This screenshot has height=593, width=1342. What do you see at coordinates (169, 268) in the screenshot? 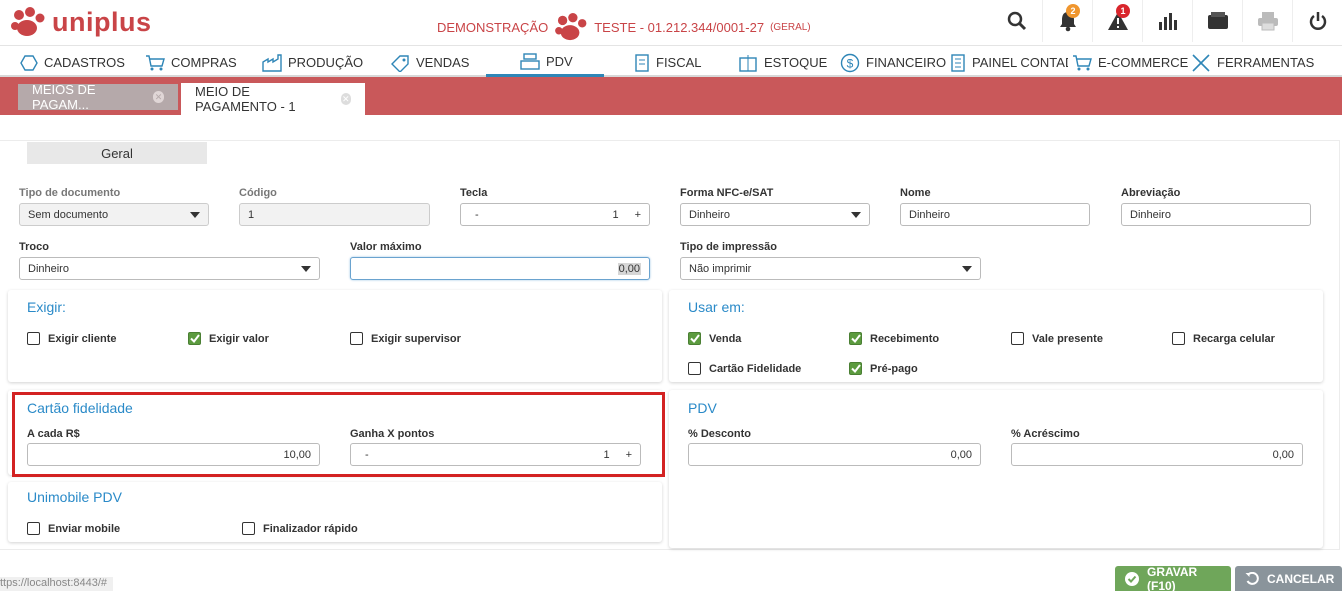
I see `troco-select: Dinheiro` at bounding box center [169, 268].